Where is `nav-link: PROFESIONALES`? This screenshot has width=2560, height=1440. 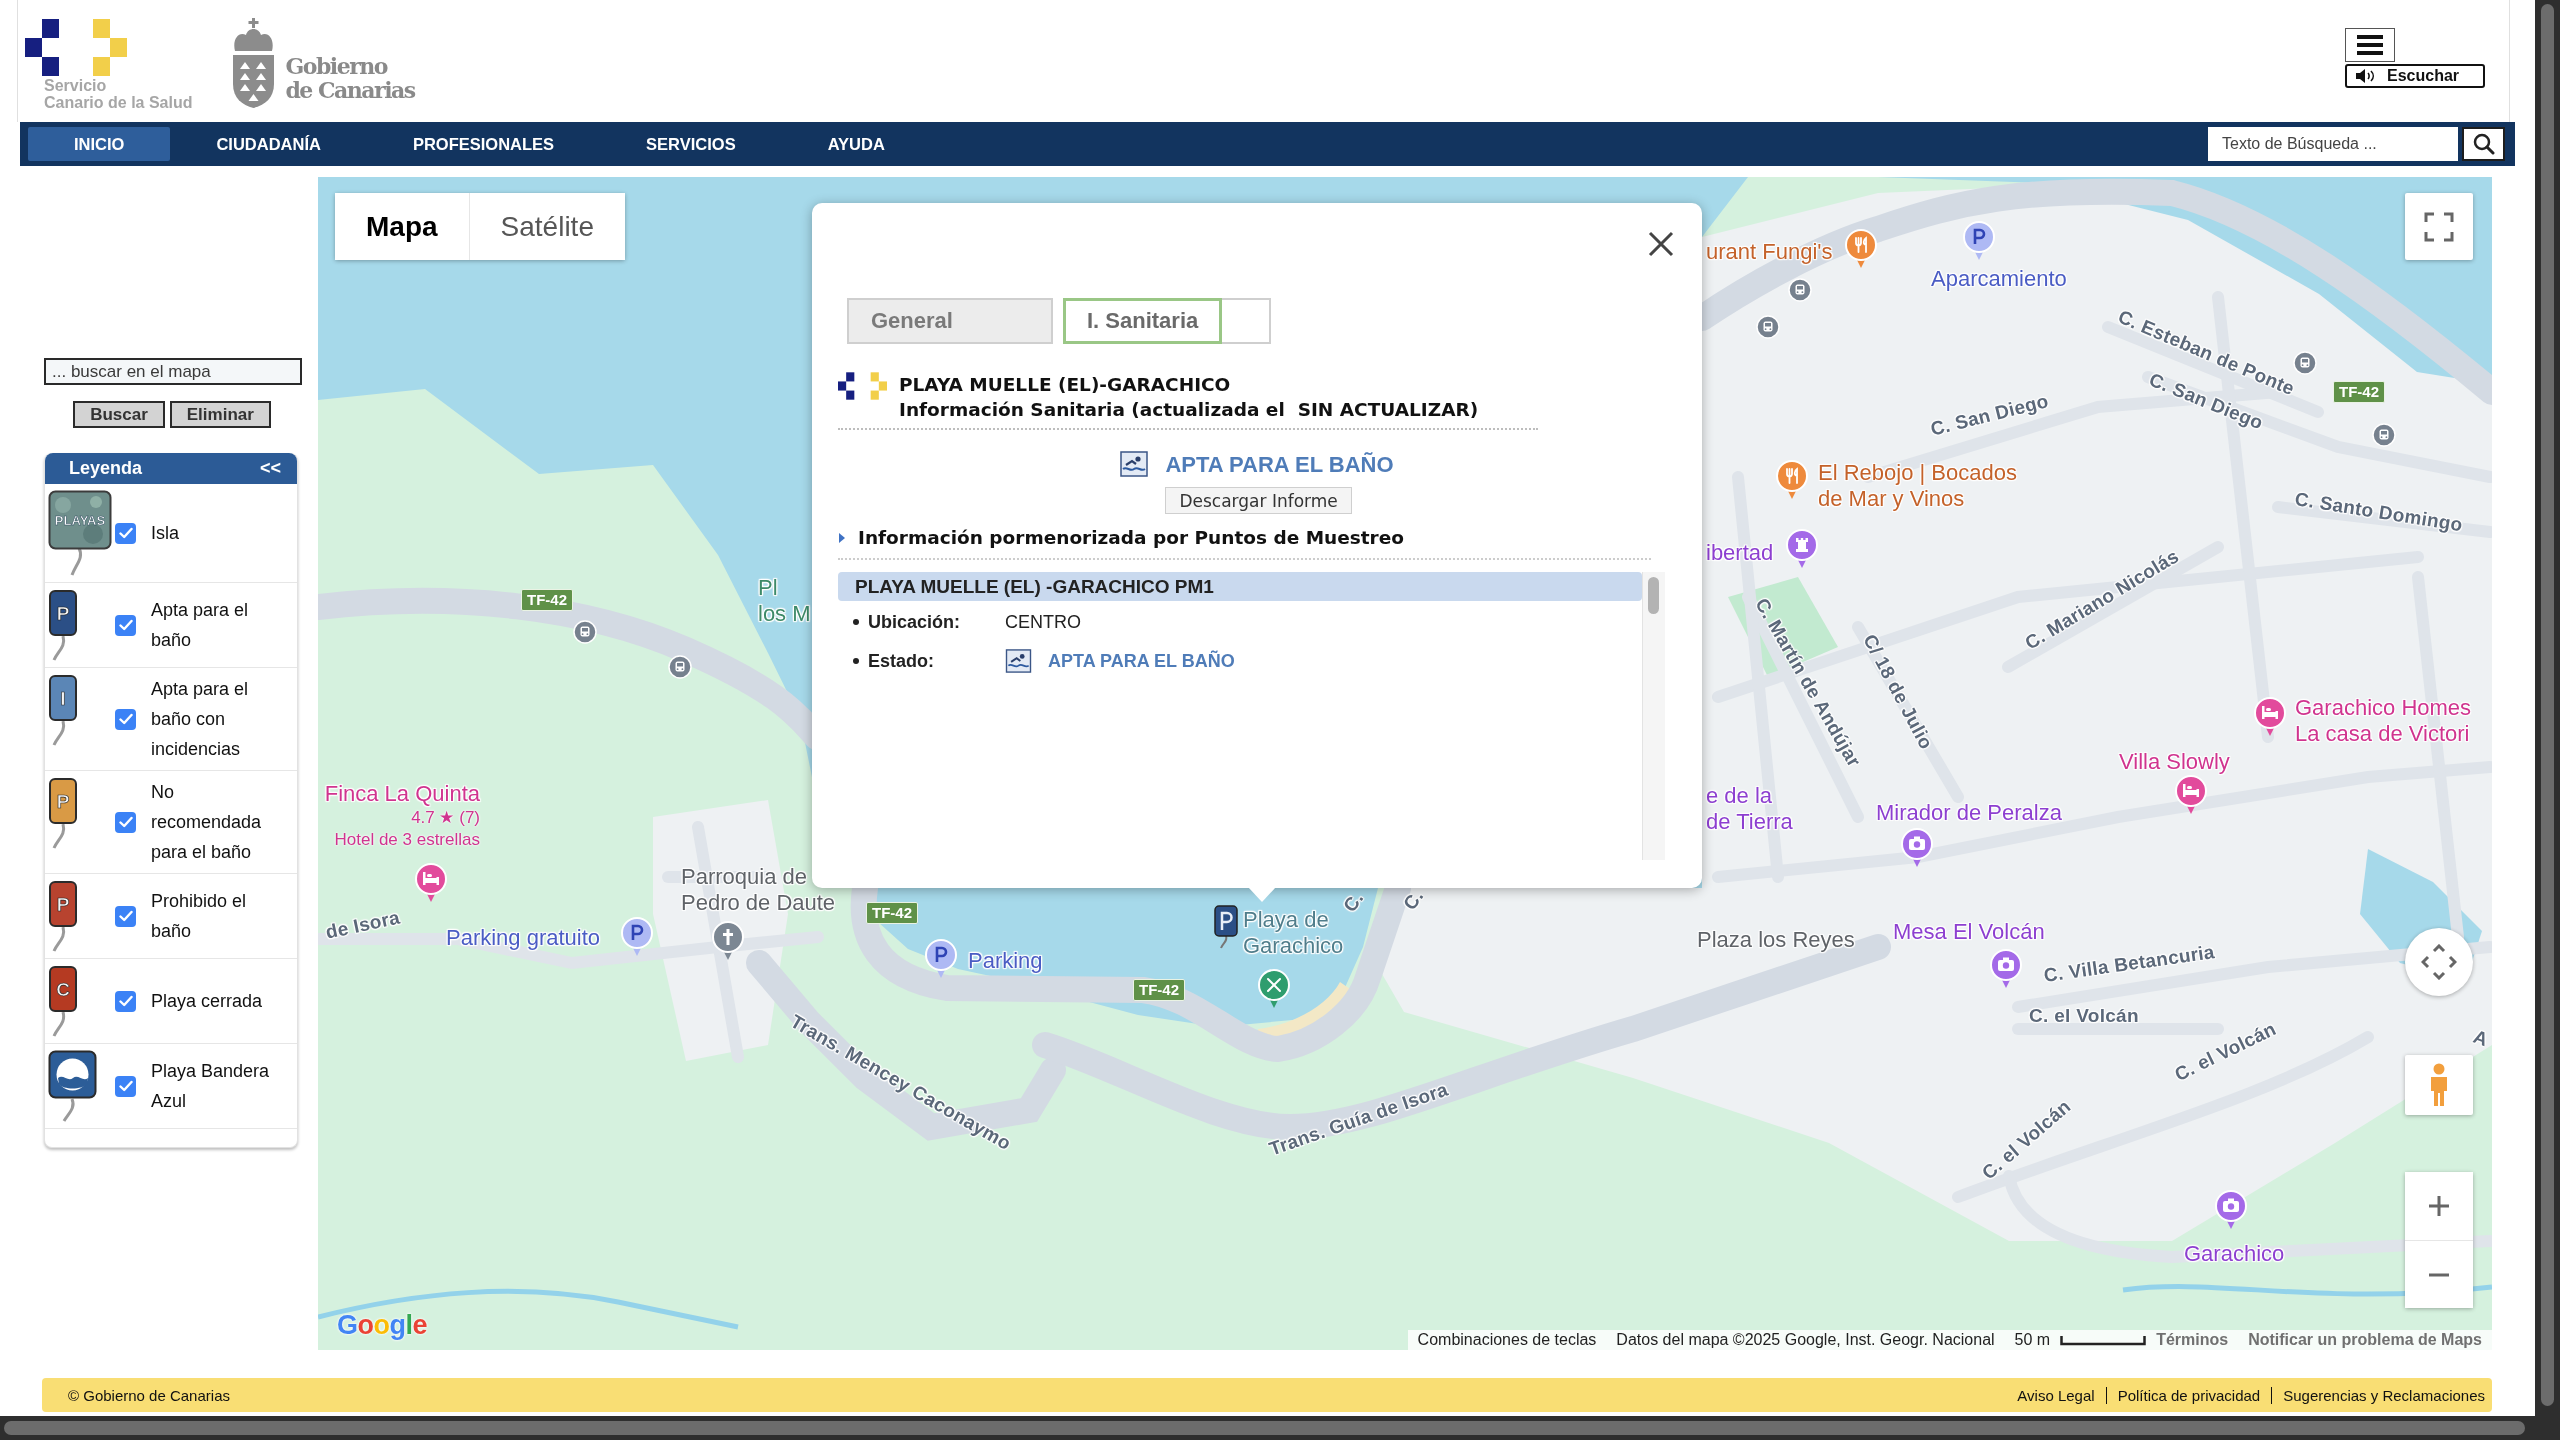
nav-link: PROFESIONALES is located at coordinates (483, 144).